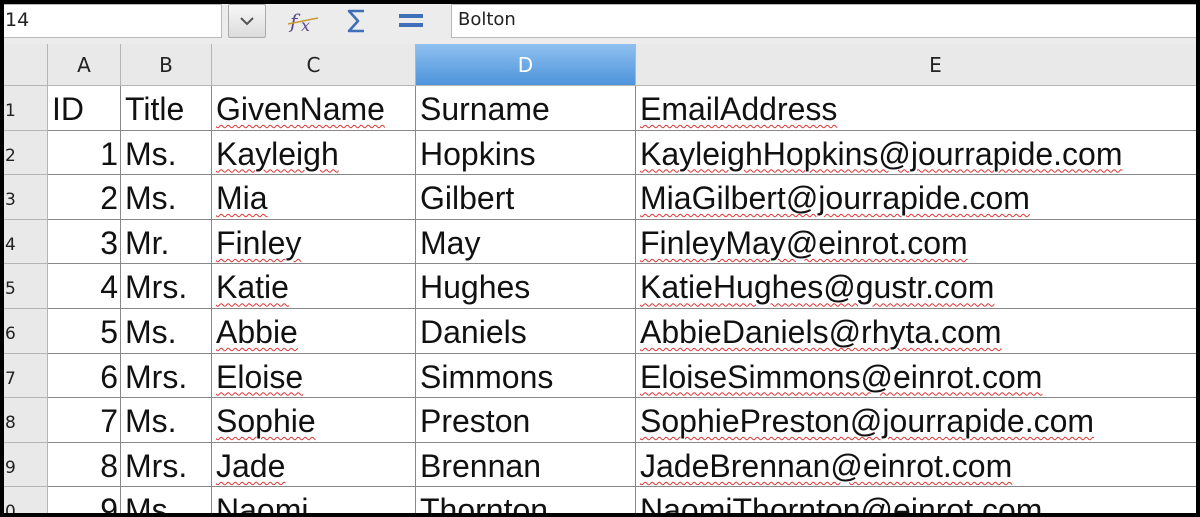  I want to click on cell-text: Naomi, so click(262, 502).